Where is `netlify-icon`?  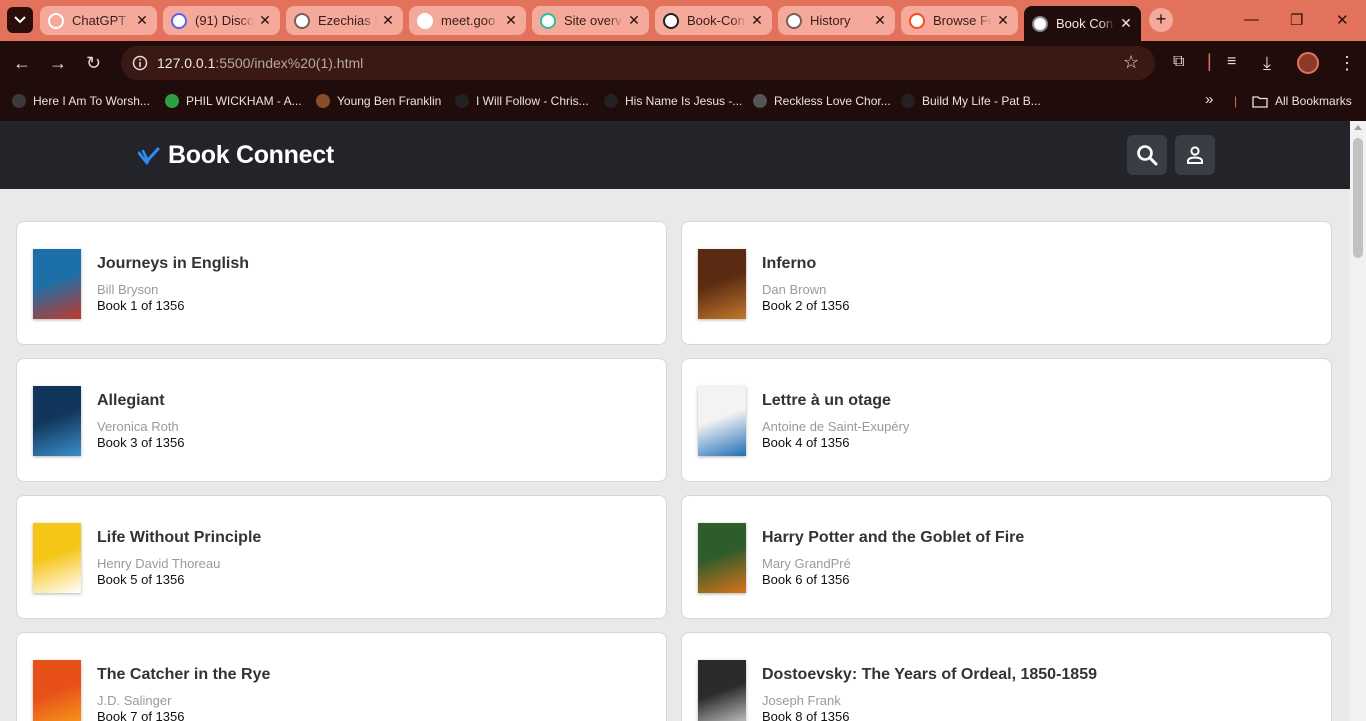 netlify-icon is located at coordinates (548, 20).